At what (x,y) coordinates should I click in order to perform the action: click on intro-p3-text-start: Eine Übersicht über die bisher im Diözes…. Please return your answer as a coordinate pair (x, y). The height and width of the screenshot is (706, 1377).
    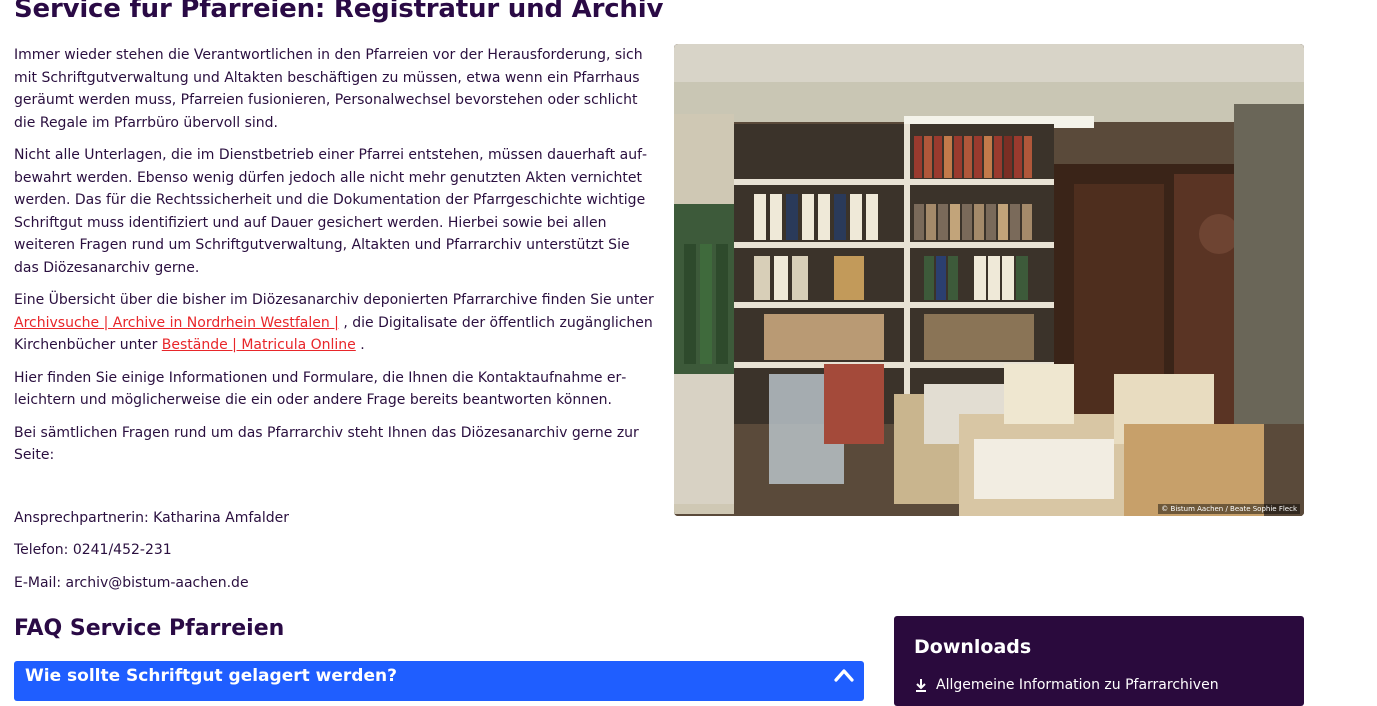
    Looking at the image, I should click on (334, 300).